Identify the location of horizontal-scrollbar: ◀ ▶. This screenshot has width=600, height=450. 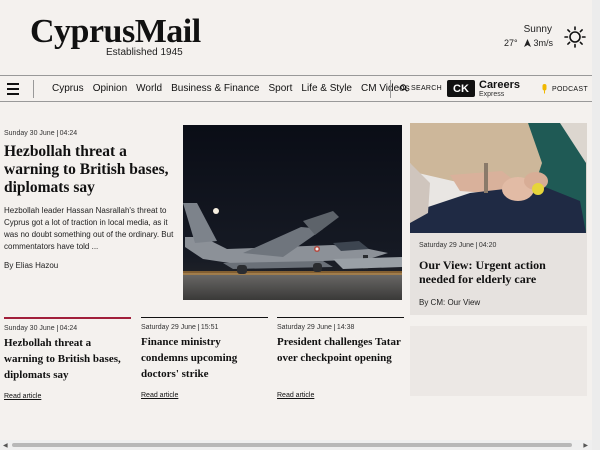
(296, 445).